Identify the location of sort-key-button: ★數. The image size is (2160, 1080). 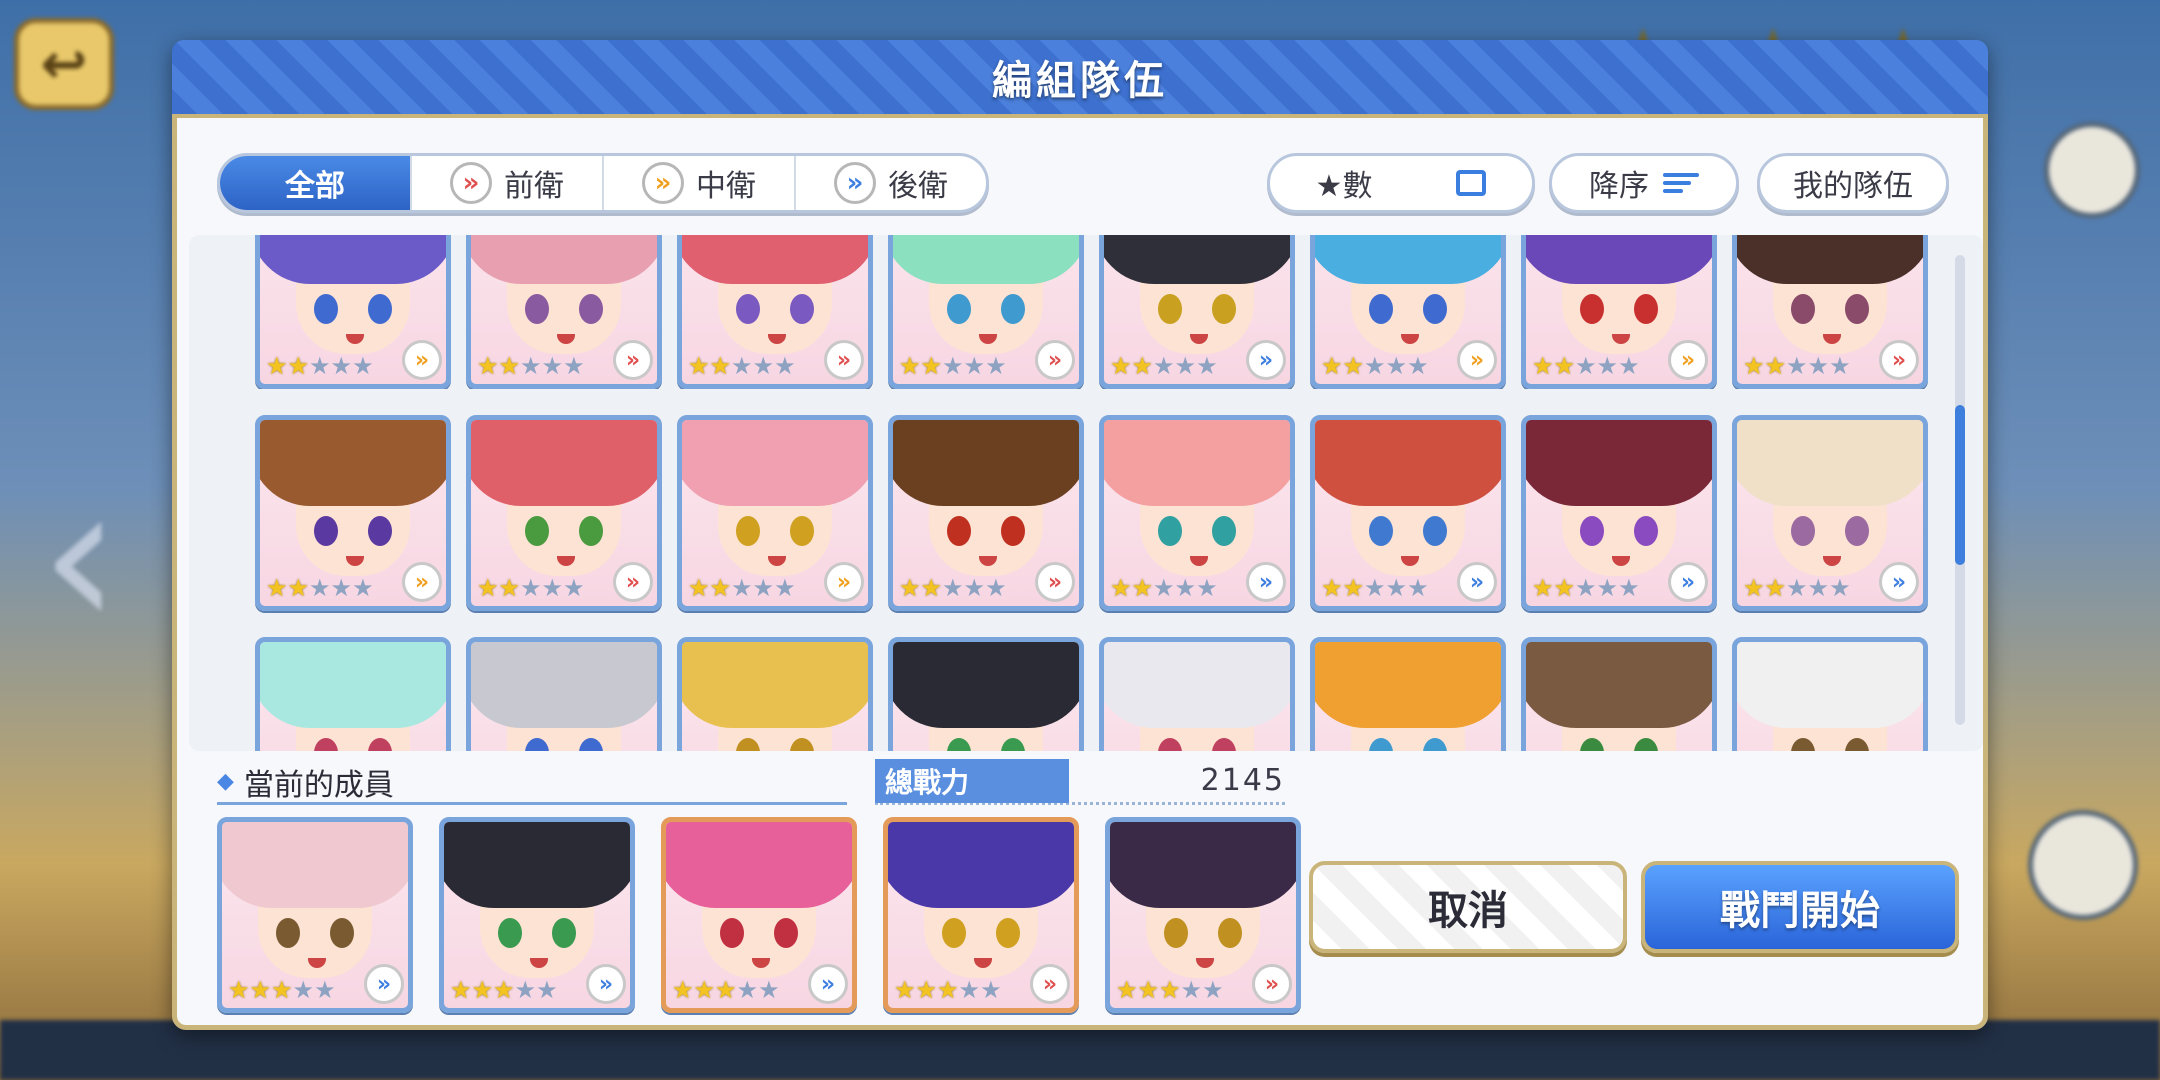
(1401, 183).